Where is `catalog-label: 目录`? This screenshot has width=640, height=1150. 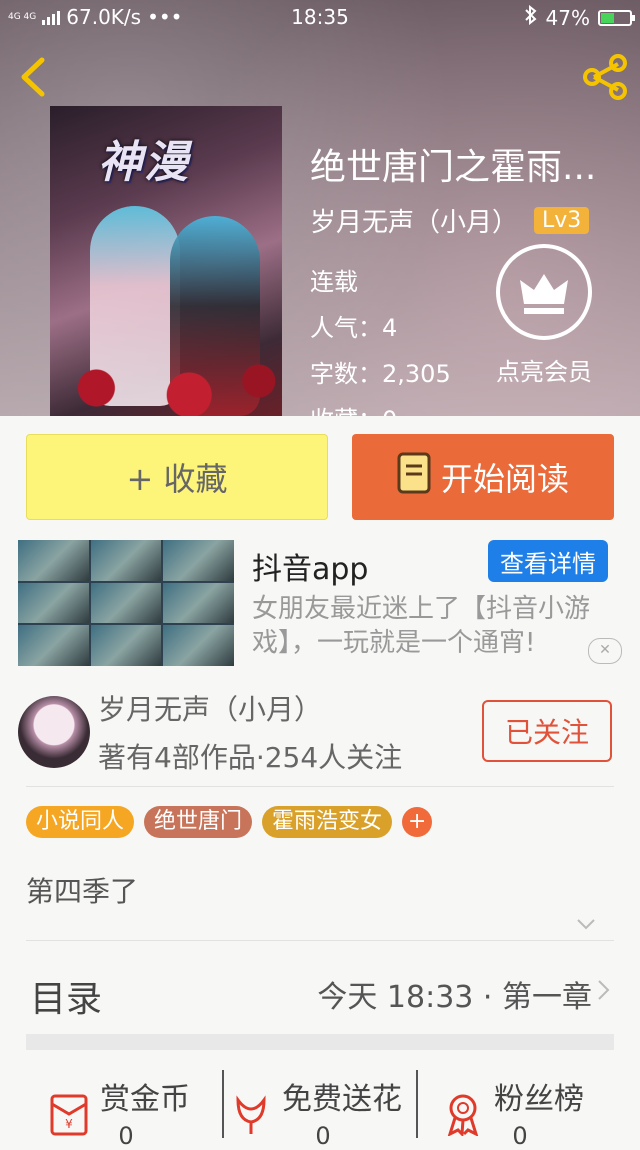 catalog-label: 目录 is located at coordinates (66, 999).